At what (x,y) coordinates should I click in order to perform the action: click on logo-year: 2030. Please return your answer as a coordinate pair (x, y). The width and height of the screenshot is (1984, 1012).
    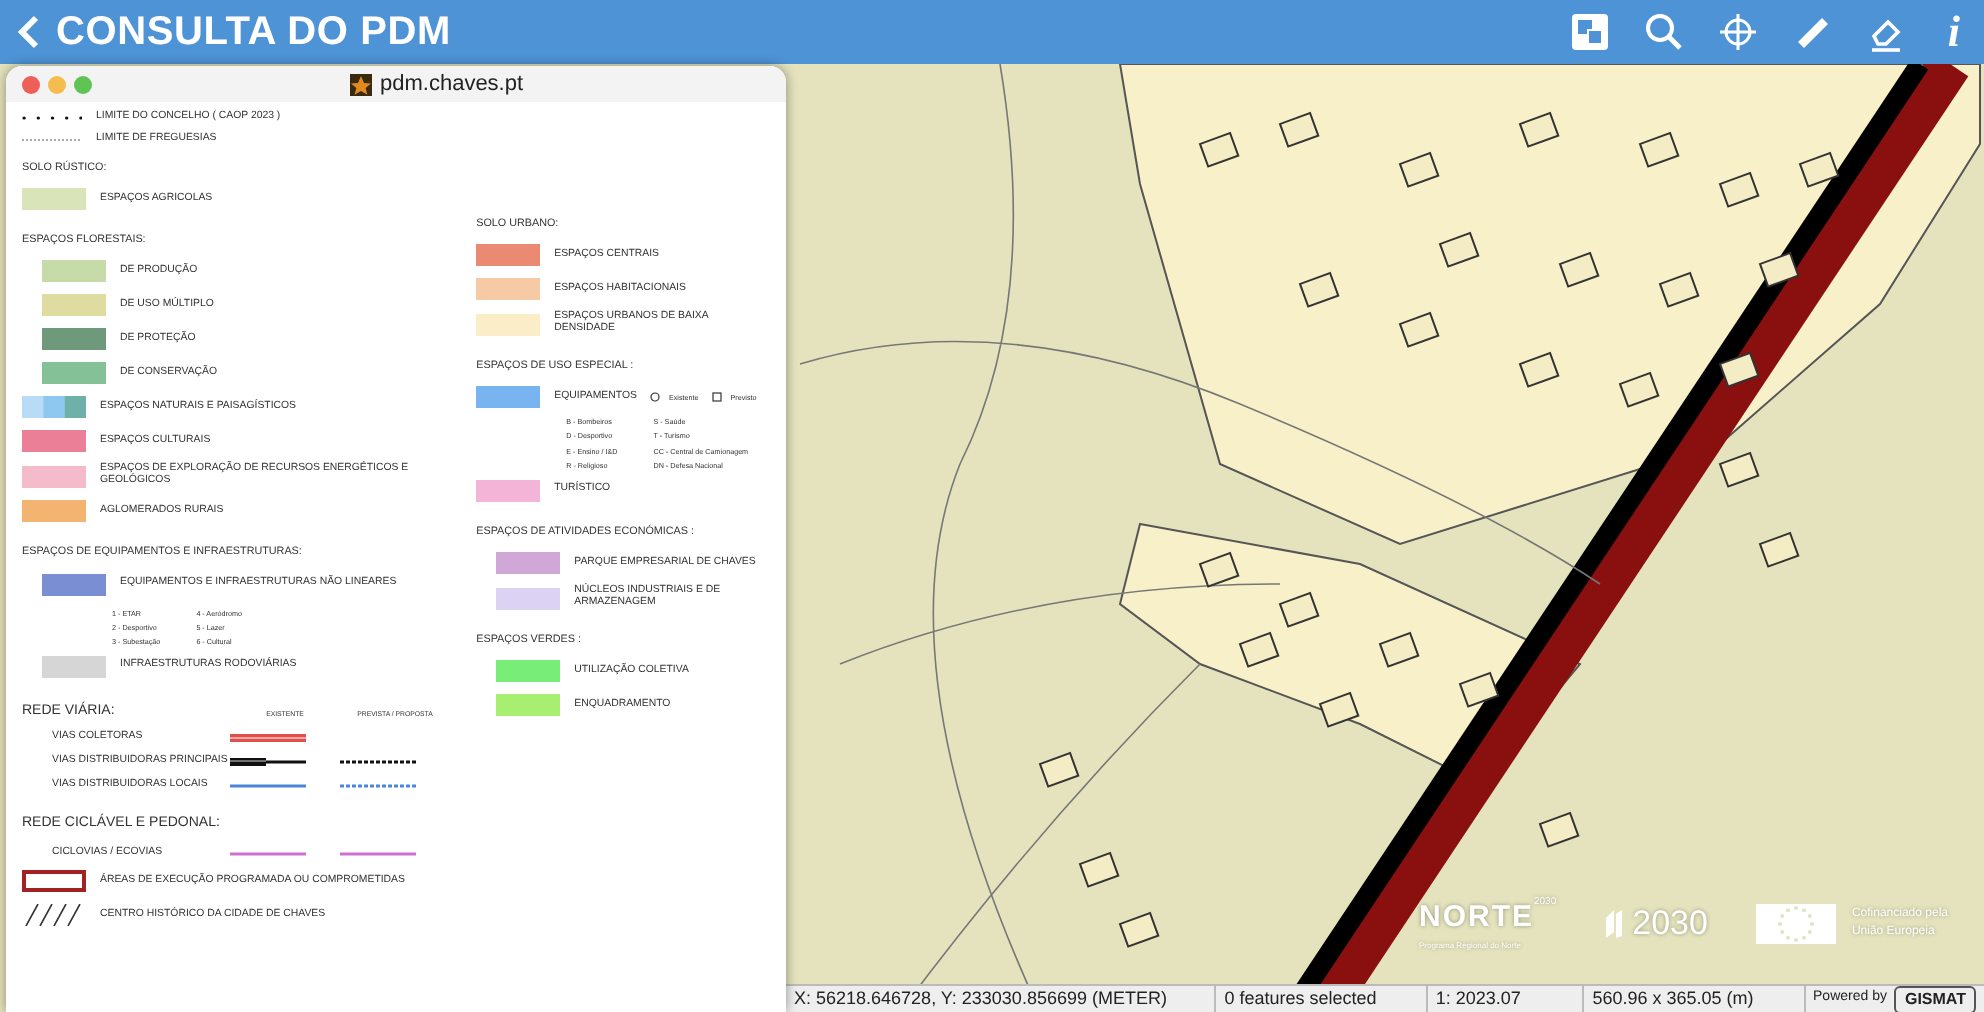
    Looking at the image, I should click on (1670, 924).